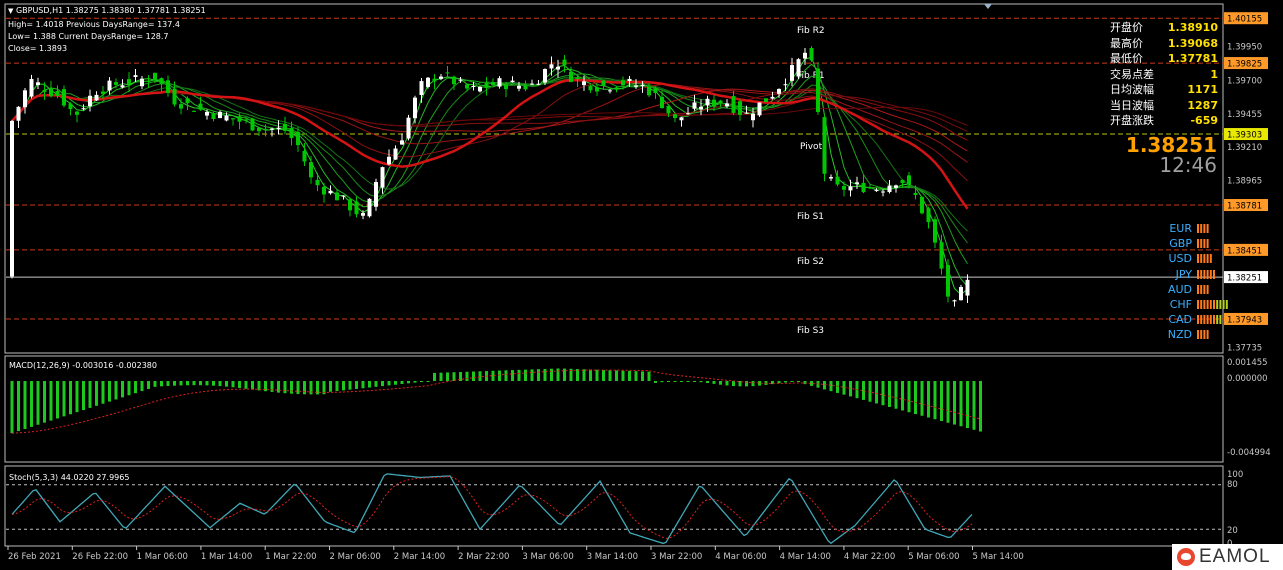  I want to click on candle-countdown-timer: 12:46, so click(1188, 165).